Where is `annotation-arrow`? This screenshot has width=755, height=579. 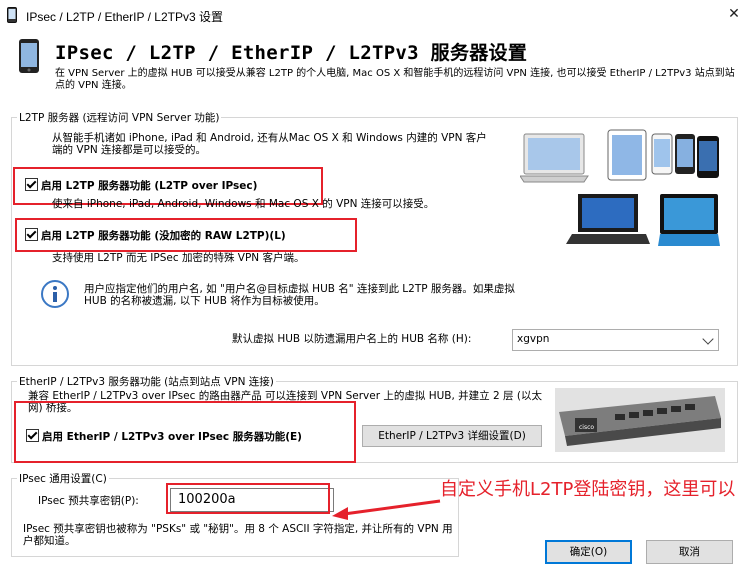 annotation-arrow is located at coordinates (386, 509).